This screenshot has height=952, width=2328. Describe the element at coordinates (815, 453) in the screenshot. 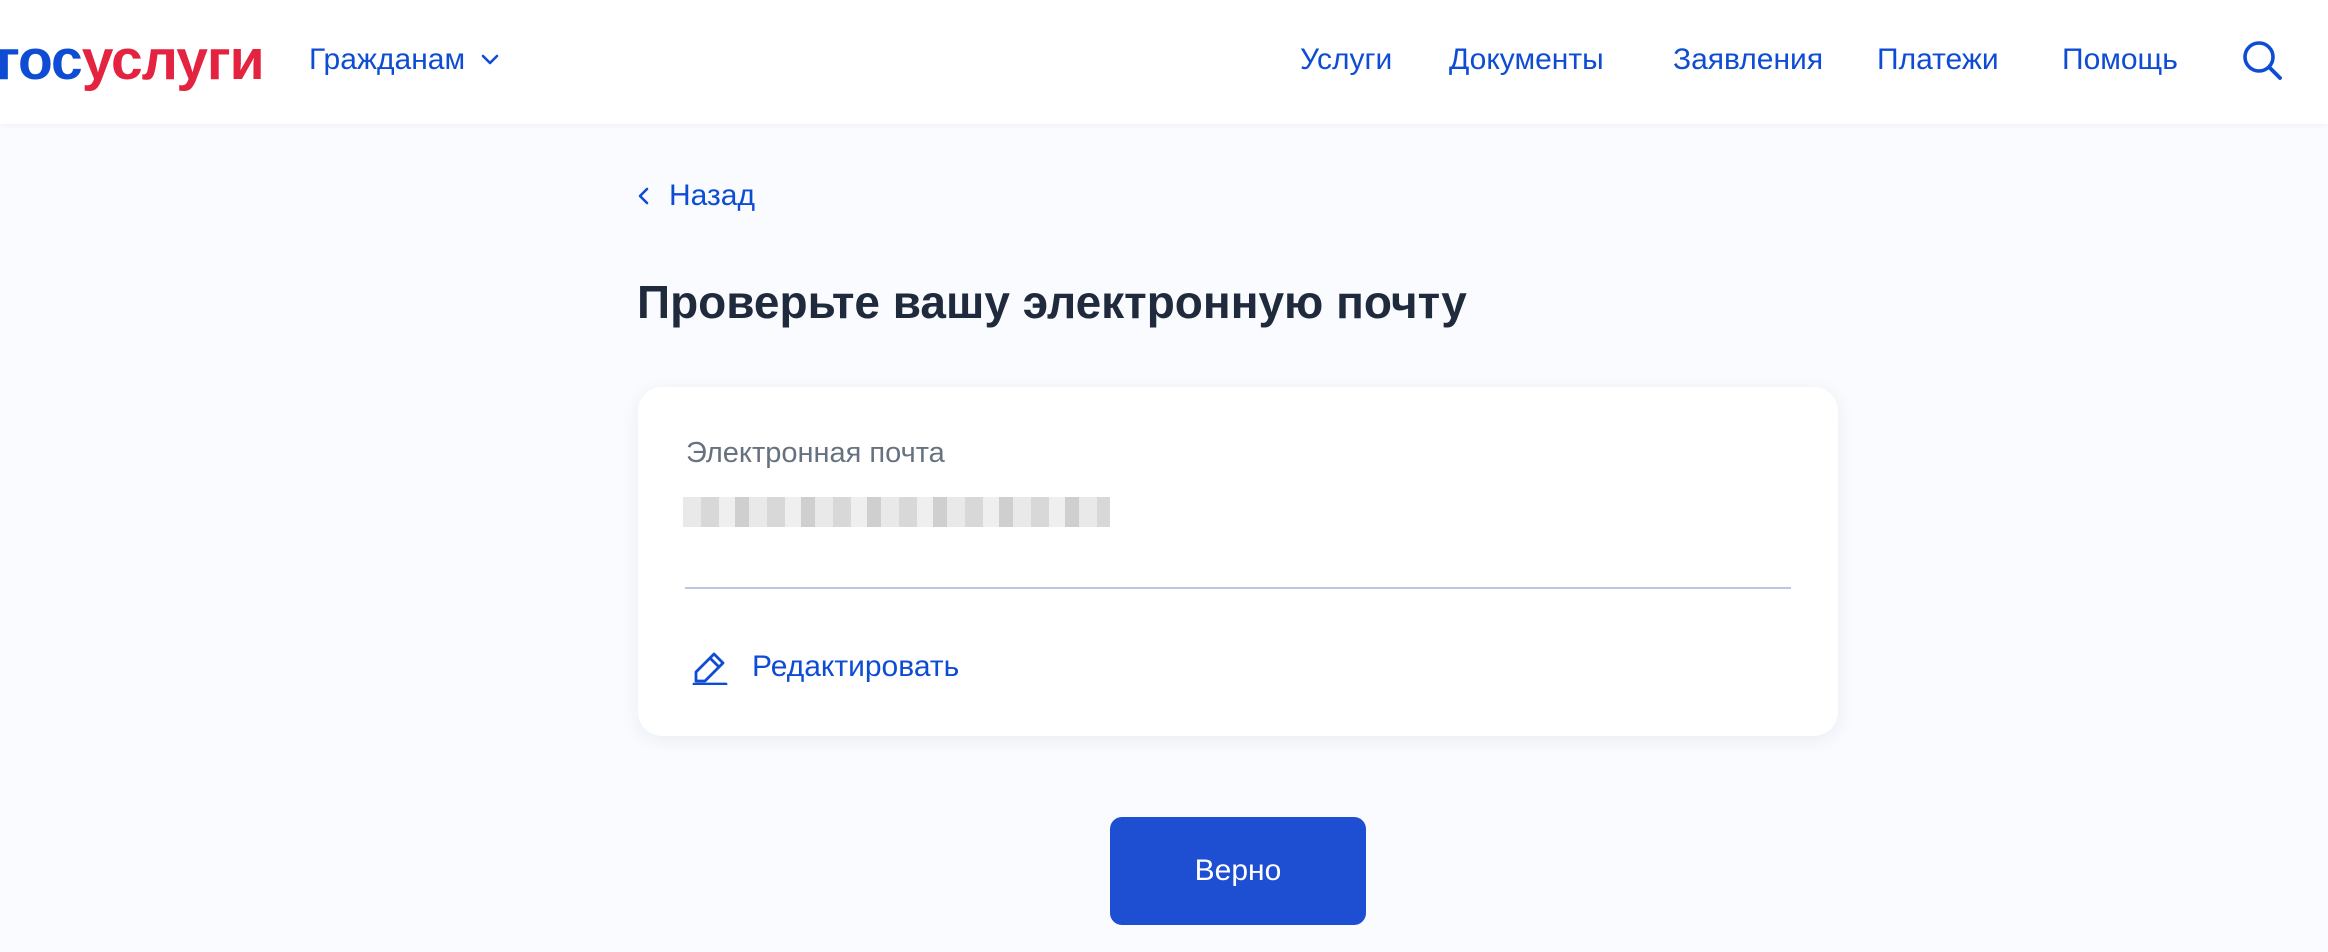

I see `email-field-label: Электронная почта` at that location.